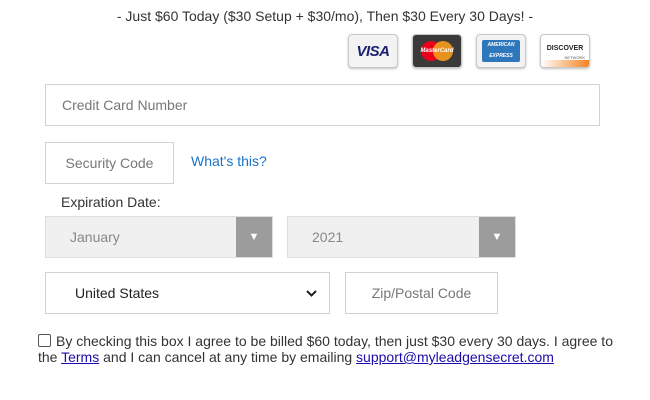  What do you see at coordinates (80, 357) in the screenshot?
I see `terms-link: Terms` at bounding box center [80, 357].